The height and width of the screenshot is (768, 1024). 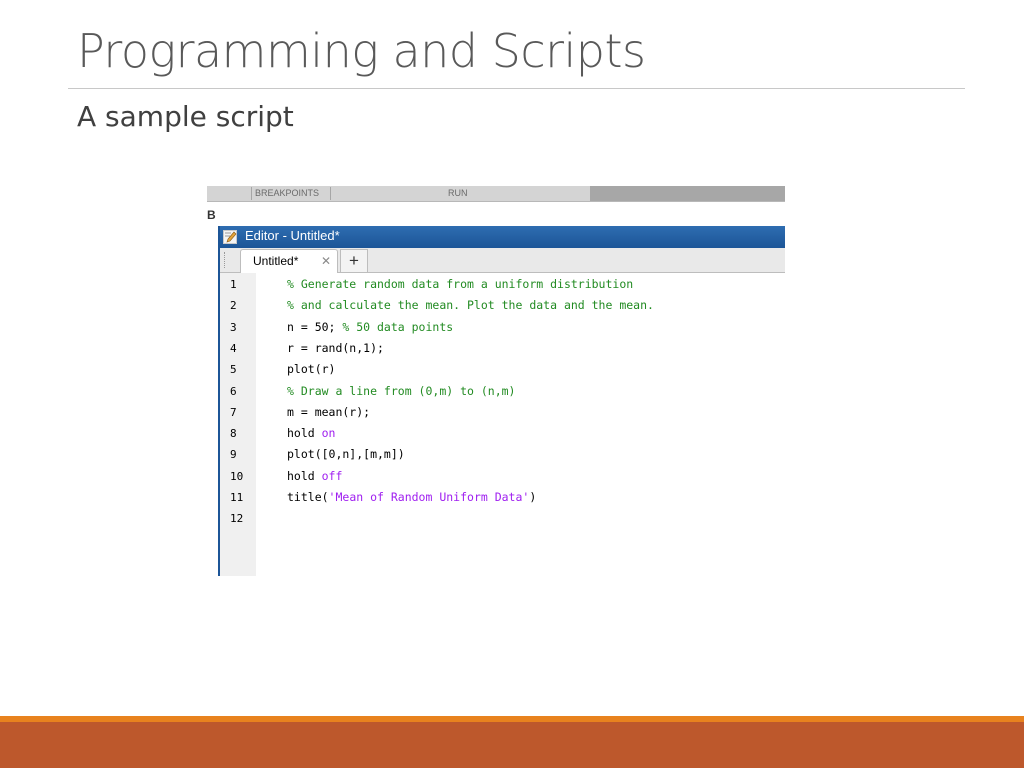 I want to click on tab-grip-handle, so click(x=226, y=260).